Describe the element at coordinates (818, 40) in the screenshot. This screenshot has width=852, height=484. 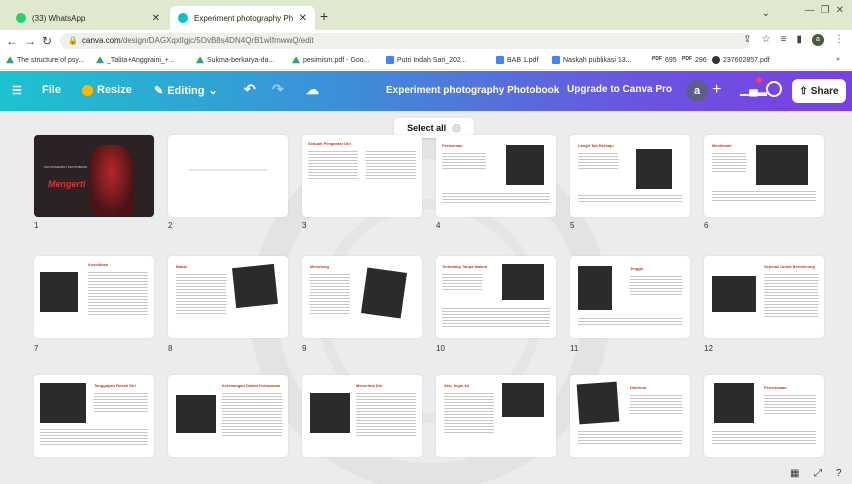
I see `profile-avatar: a` at that location.